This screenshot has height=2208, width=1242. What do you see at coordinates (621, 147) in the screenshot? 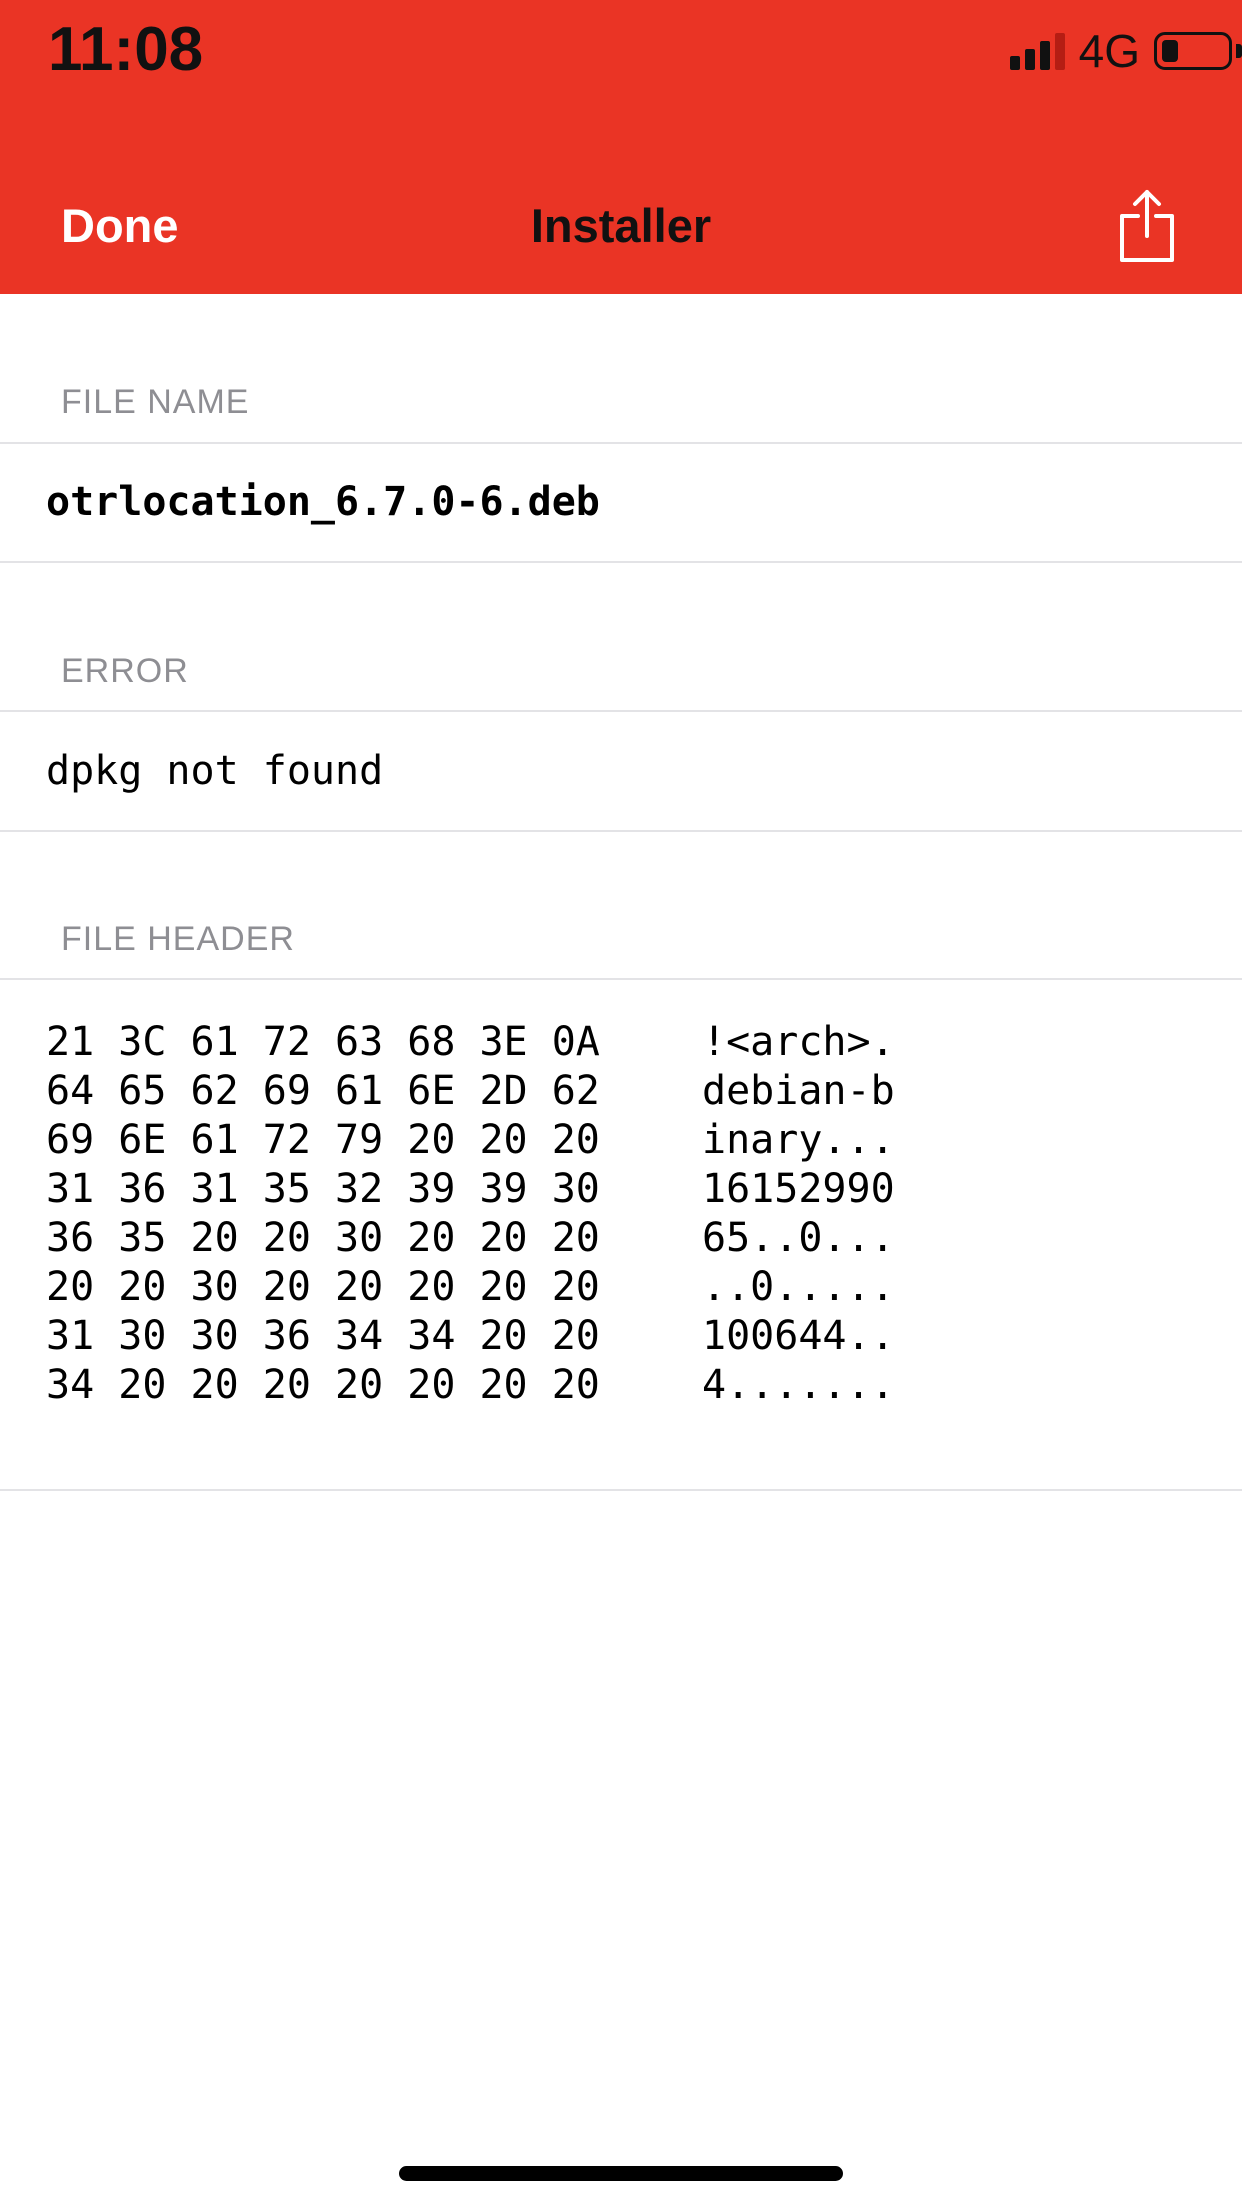
I see `navigation-header: 11:08 4G Done Installer` at bounding box center [621, 147].